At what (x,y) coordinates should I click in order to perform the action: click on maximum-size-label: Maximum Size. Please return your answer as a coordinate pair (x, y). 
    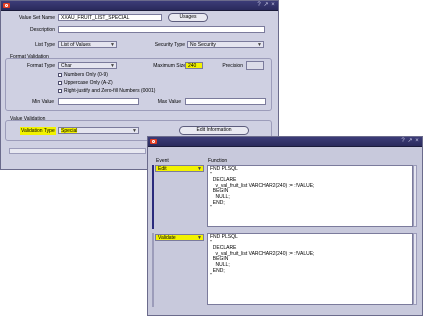
    Looking at the image, I should click on (169, 66).